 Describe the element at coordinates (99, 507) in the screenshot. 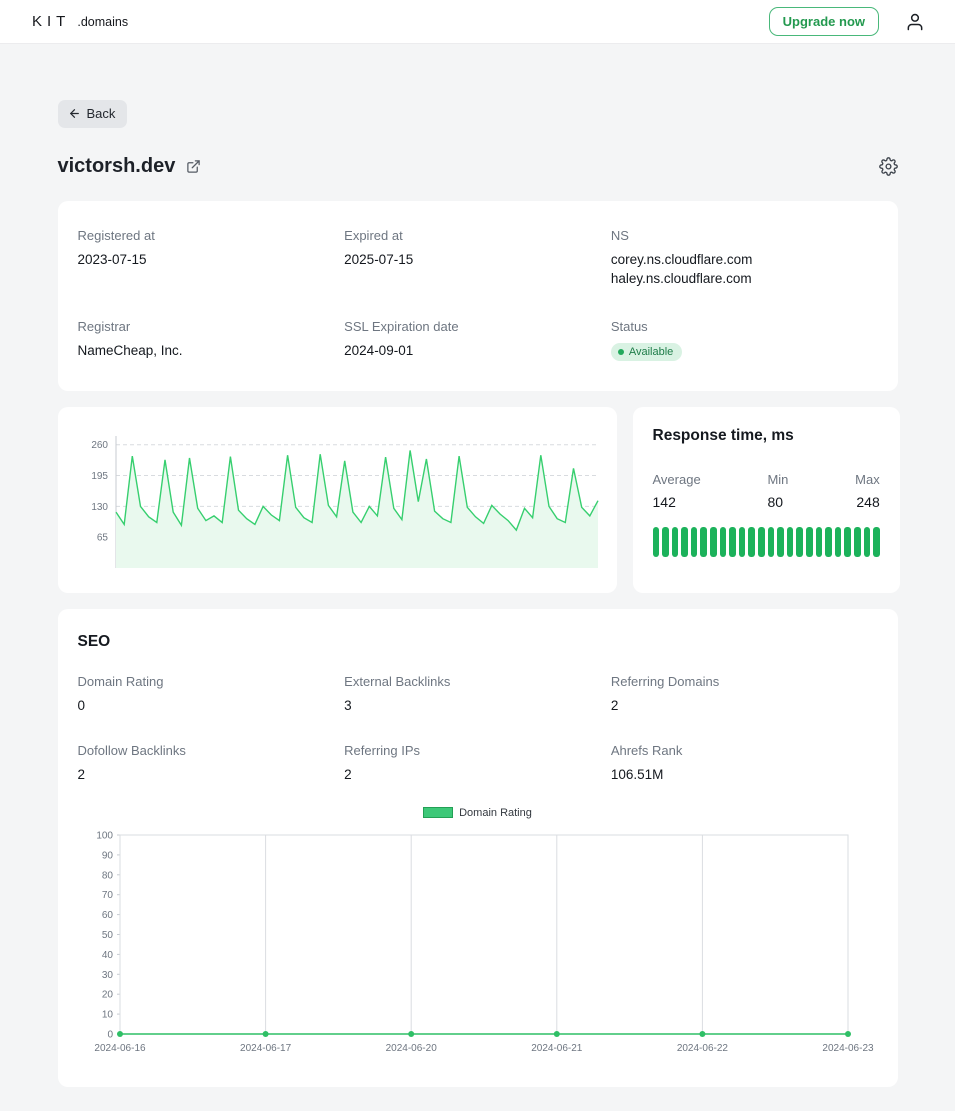

I see `svg-text: 130` at that location.